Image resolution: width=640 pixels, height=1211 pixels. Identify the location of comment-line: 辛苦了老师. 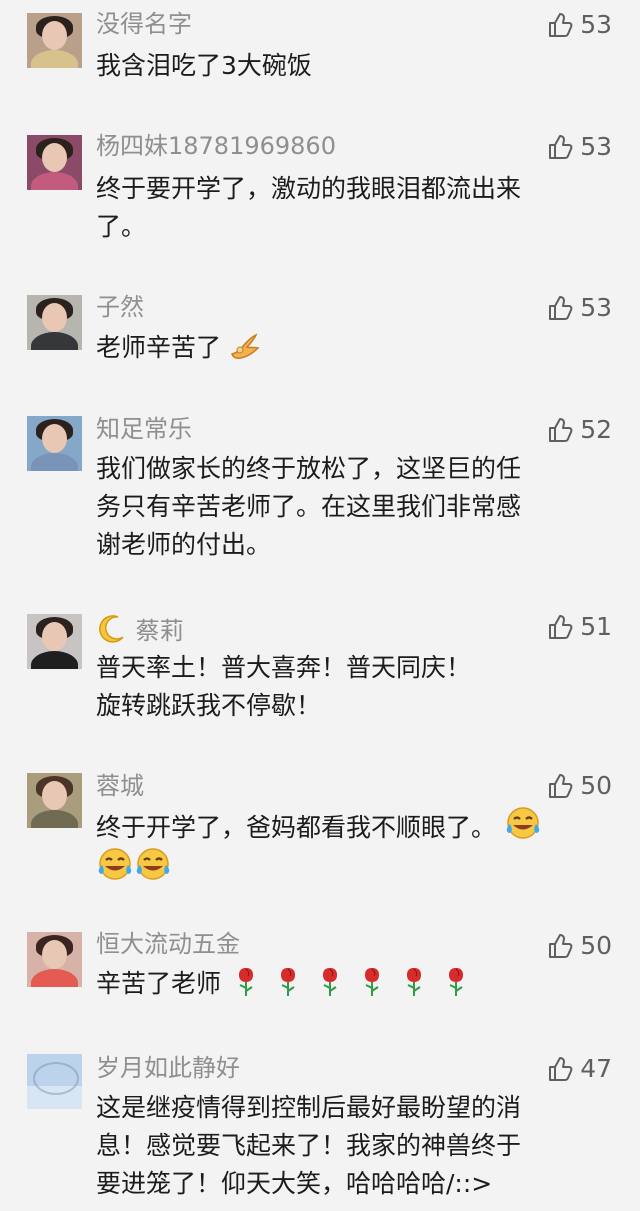
(346, 983).